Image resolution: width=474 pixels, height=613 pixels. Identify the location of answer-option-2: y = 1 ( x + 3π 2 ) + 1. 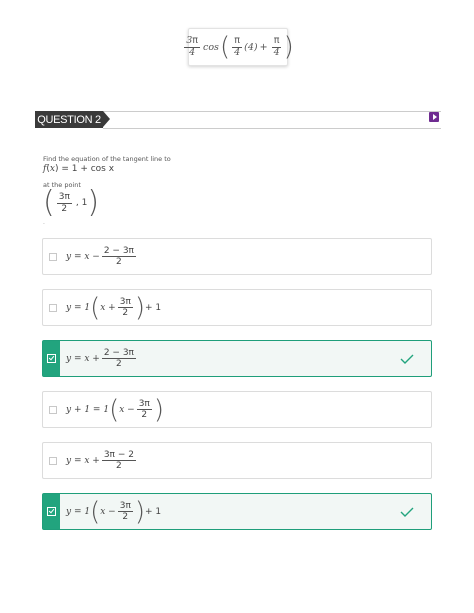
(237, 307).